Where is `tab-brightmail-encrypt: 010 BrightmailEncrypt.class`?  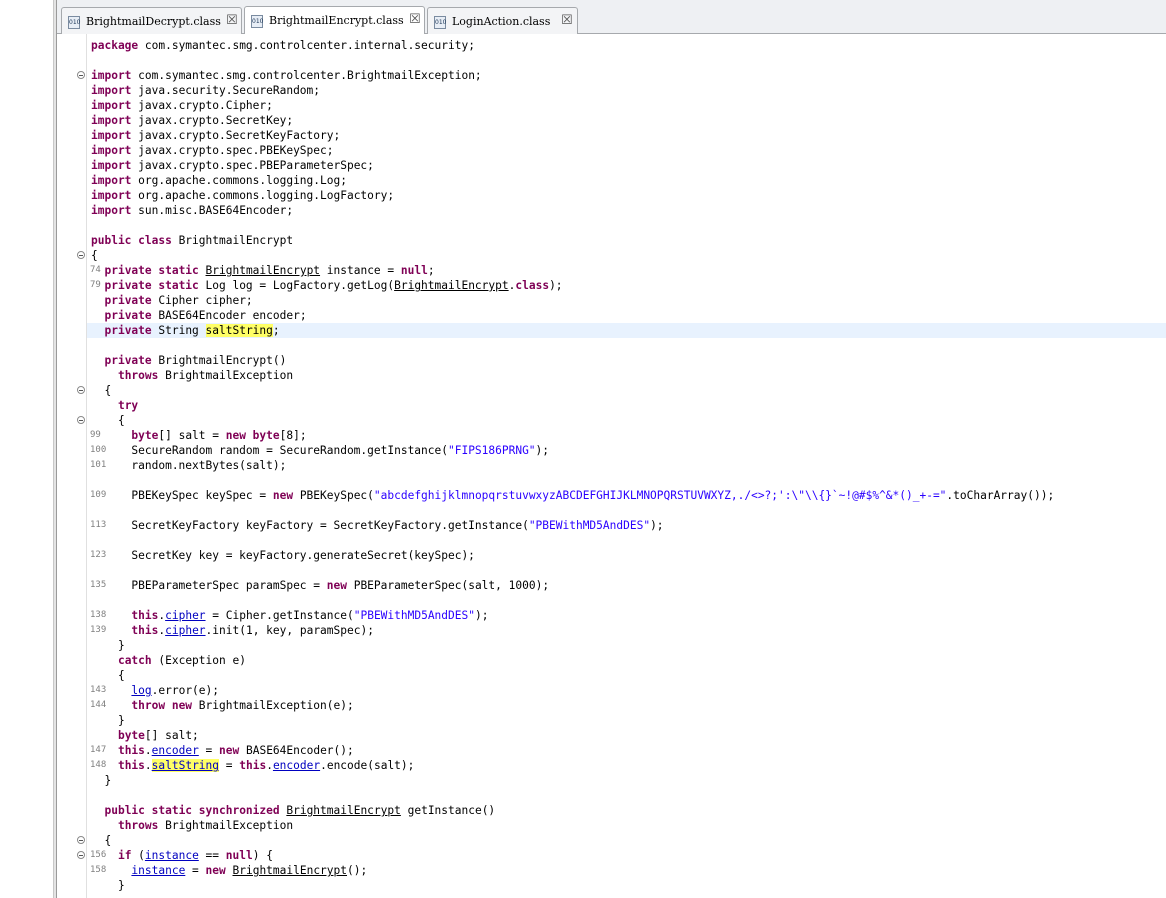 tab-brightmail-encrypt: 010 BrightmailEncrypt.class is located at coordinates (334, 20).